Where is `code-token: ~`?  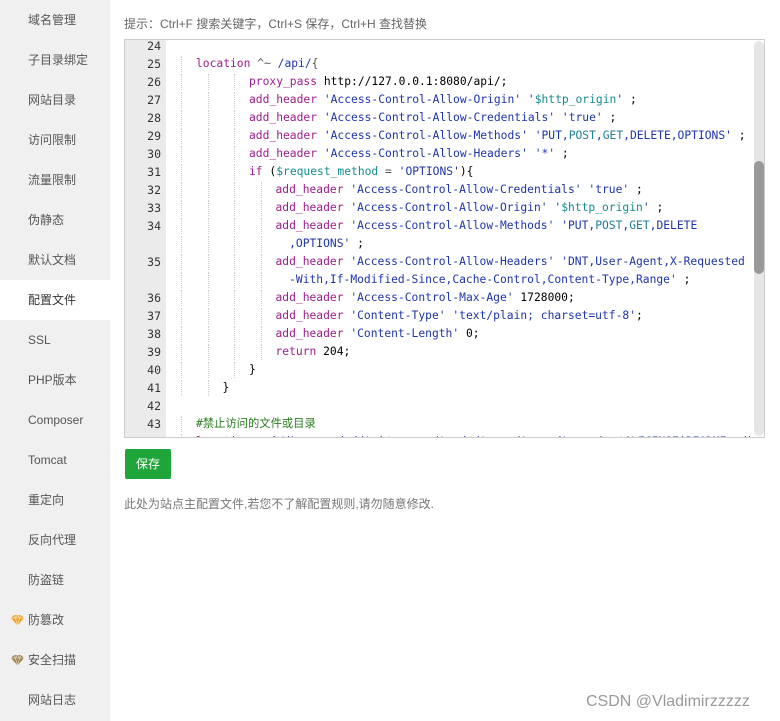 code-token: ~ is located at coordinates (260, 436).